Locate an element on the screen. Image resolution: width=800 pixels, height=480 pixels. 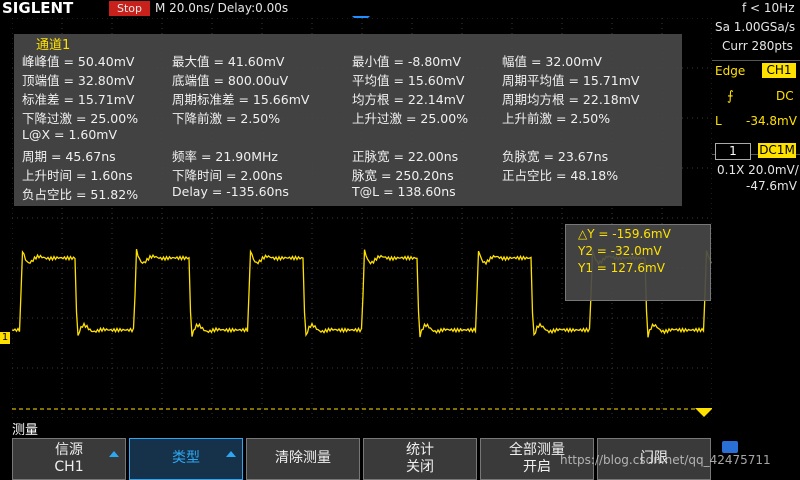
measurement-value: 上升过激 = 25.00% is located at coordinates (410, 118).